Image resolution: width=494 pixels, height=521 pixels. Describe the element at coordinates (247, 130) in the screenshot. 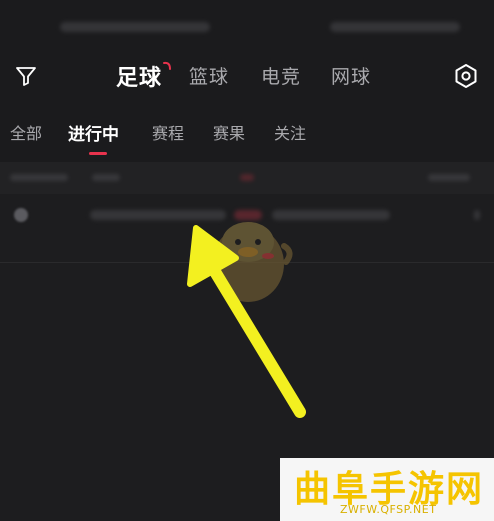

I see `status-tab-bar: 全部 进行中 赛程 赛果 关注` at that location.